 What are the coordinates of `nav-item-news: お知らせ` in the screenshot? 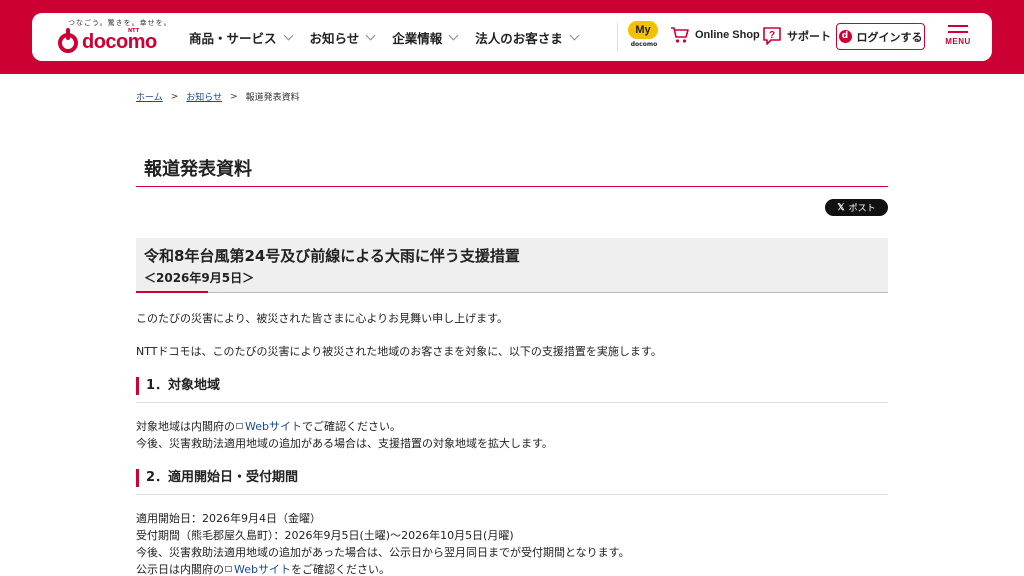 It's located at (342, 37).